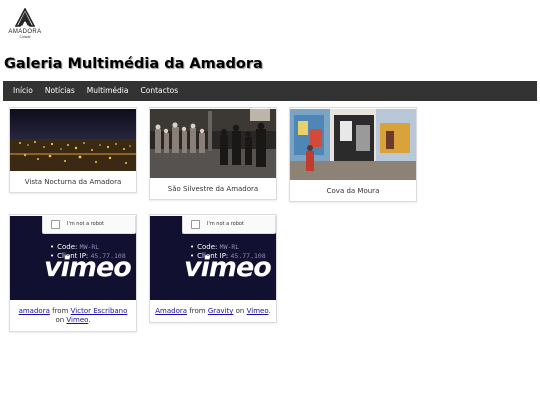 Image resolution: width=540 pixels, height=405 pixels. I want to click on nav-item-contactos: Contactos, so click(160, 91).